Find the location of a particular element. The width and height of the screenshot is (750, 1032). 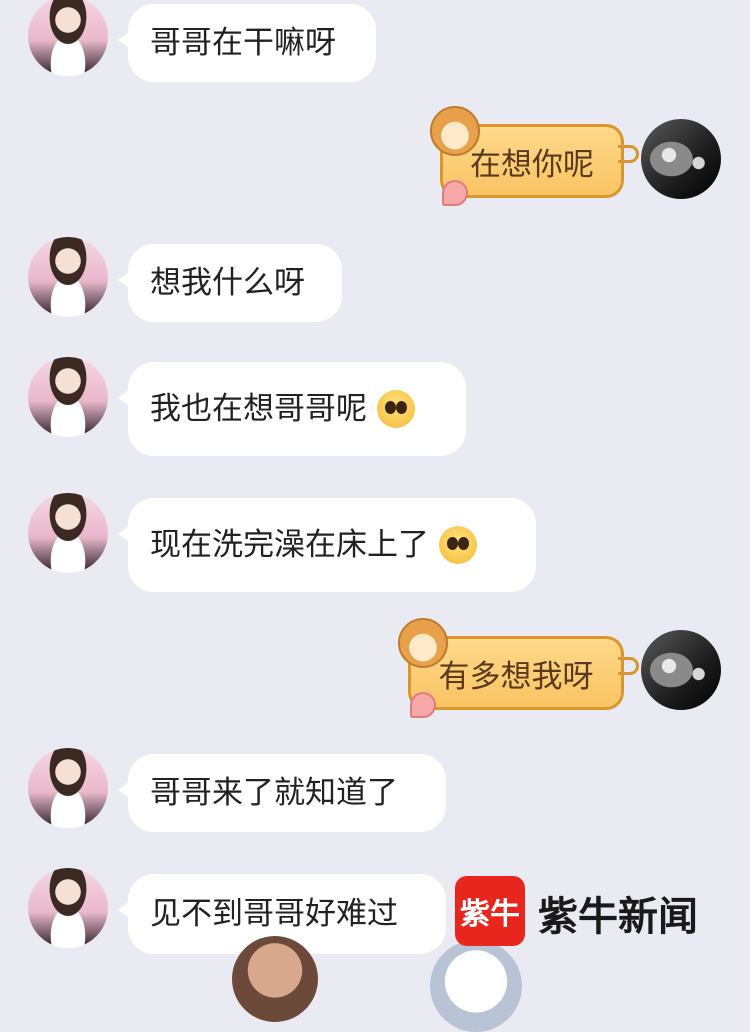

news-logo-icon: 紫牛 is located at coordinates (490, 911).